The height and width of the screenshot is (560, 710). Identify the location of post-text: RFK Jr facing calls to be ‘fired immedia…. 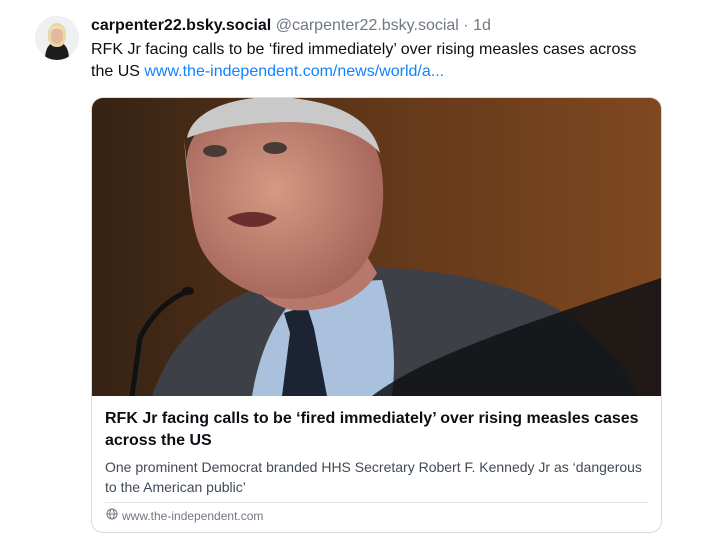
(371, 61).